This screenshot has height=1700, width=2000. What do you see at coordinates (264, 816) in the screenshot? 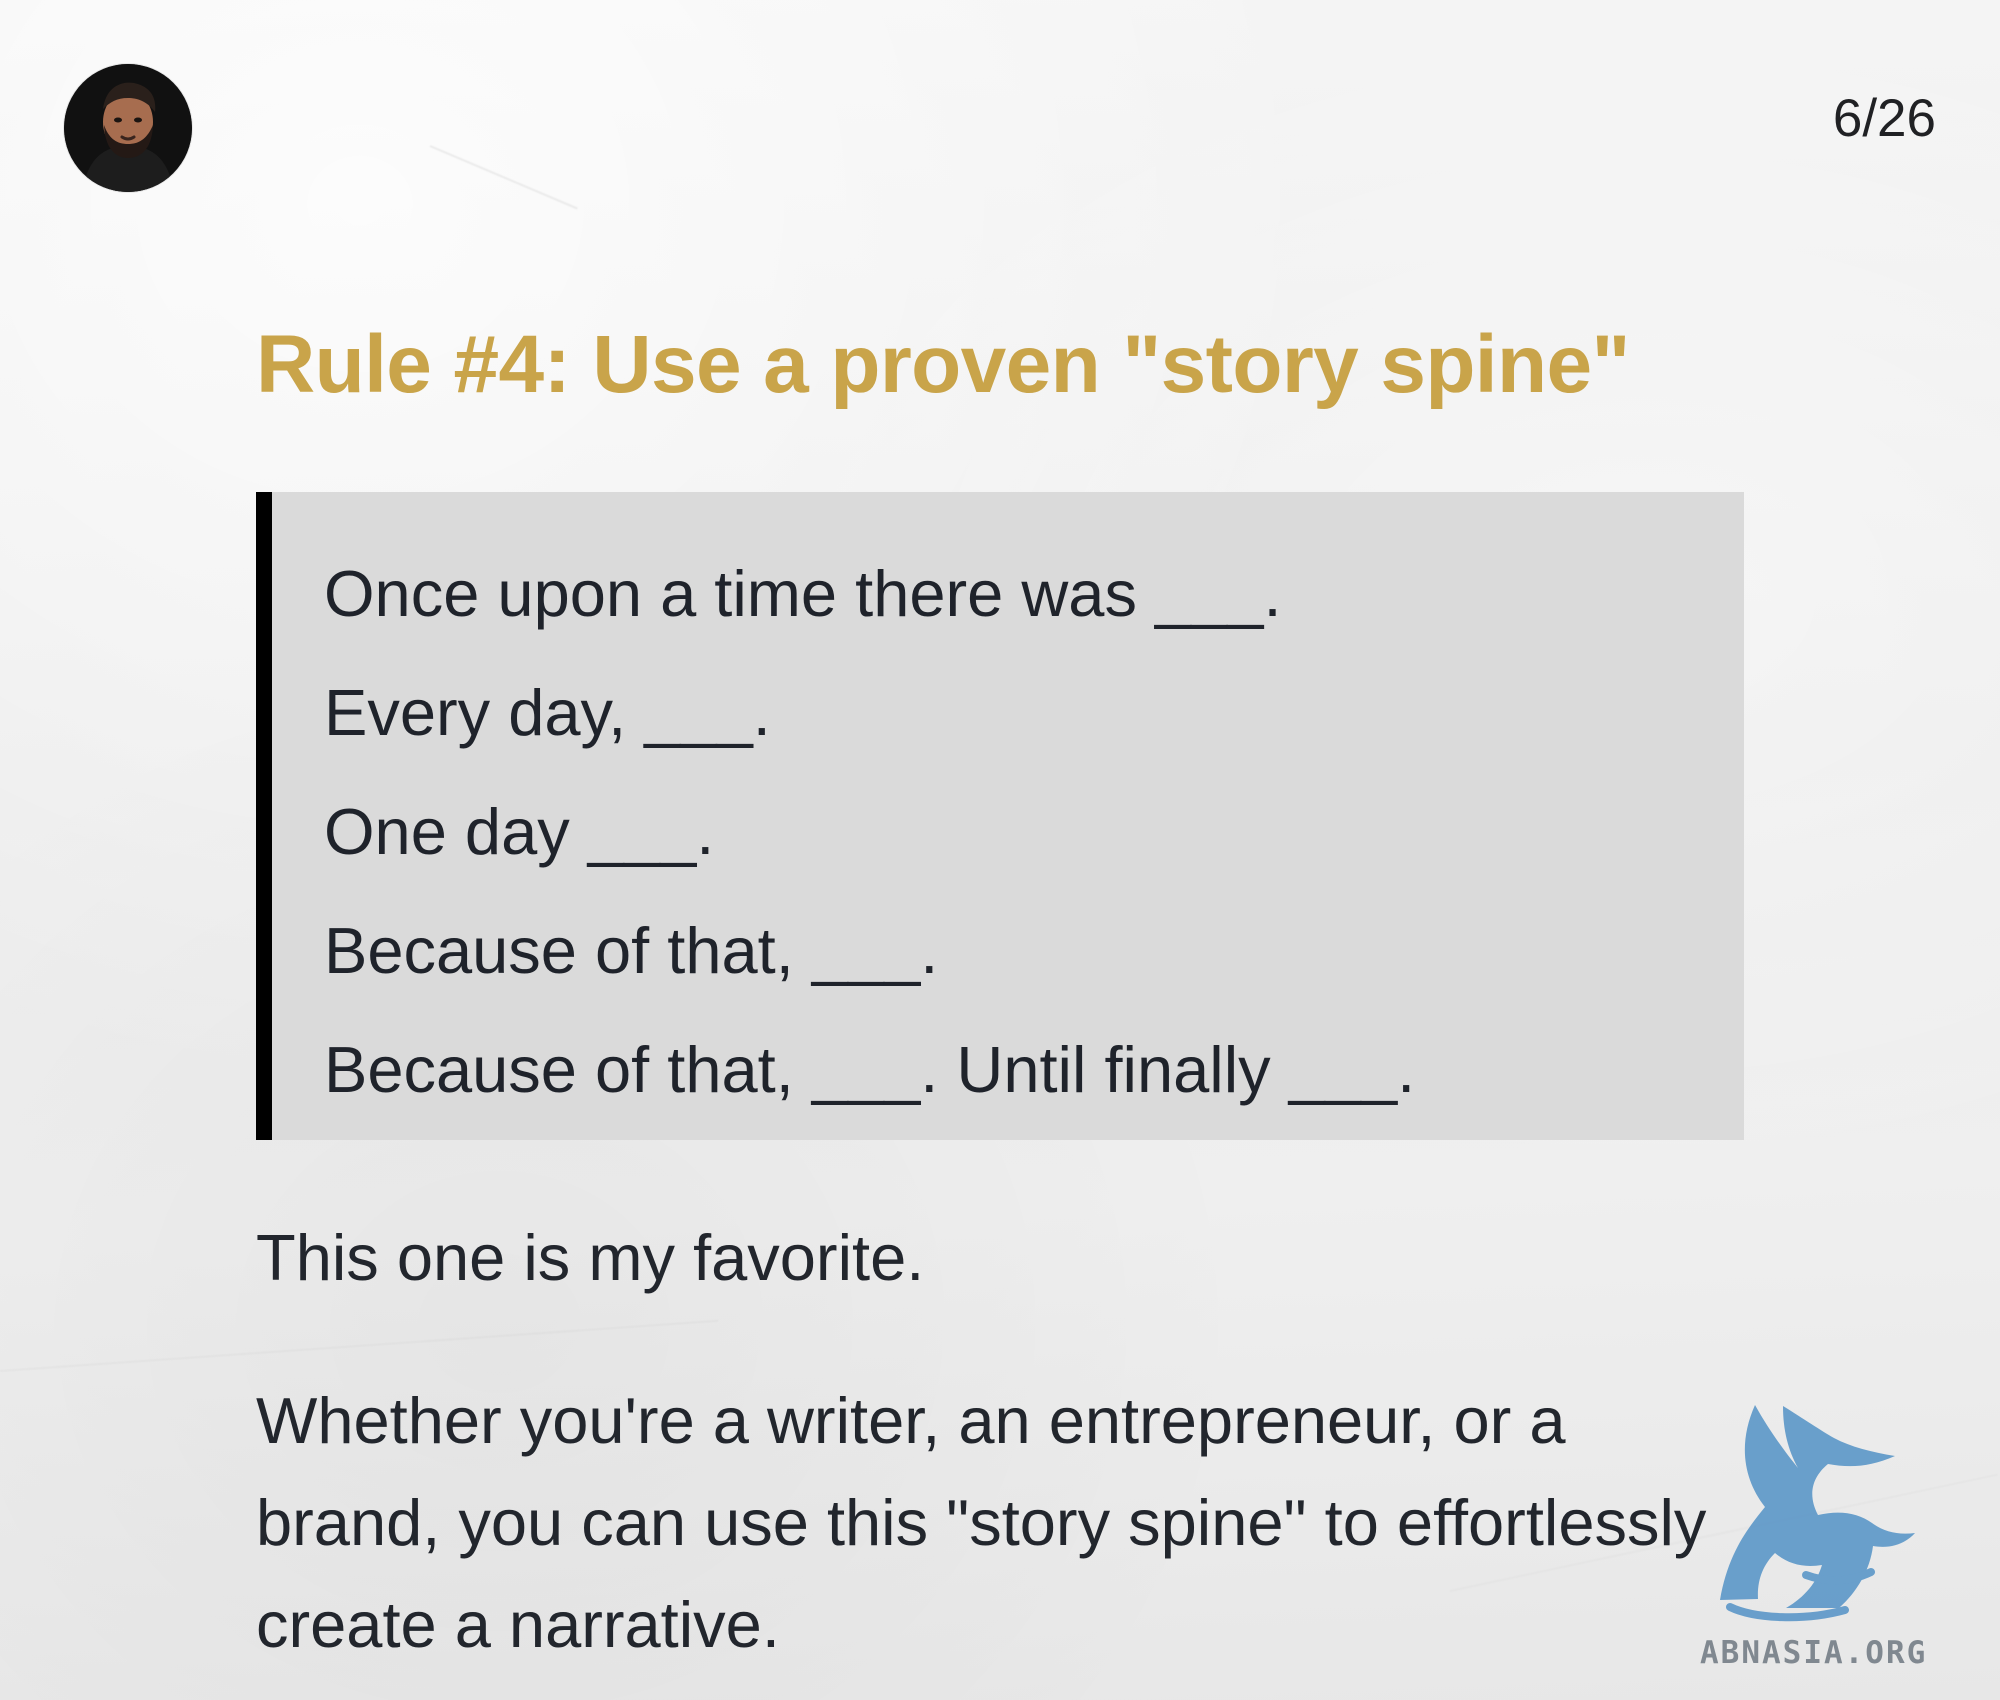
I see `quote-accent-bar` at bounding box center [264, 816].